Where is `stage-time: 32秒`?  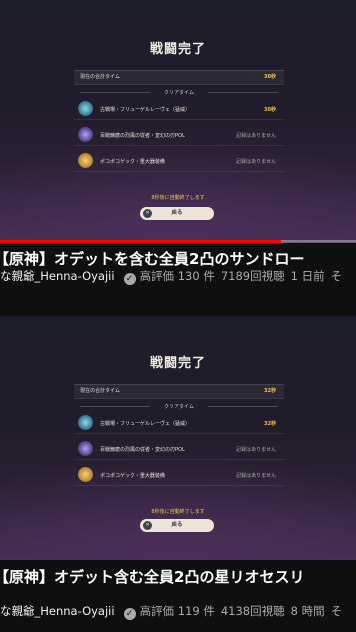 stage-time: 32秒 is located at coordinates (270, 424).